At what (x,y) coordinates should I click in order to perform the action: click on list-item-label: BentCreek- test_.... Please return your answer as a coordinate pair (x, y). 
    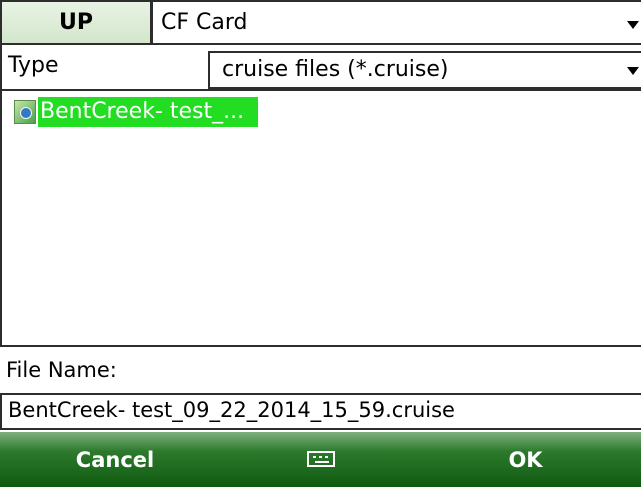
    Looking at the image, I should click on (148, 112).